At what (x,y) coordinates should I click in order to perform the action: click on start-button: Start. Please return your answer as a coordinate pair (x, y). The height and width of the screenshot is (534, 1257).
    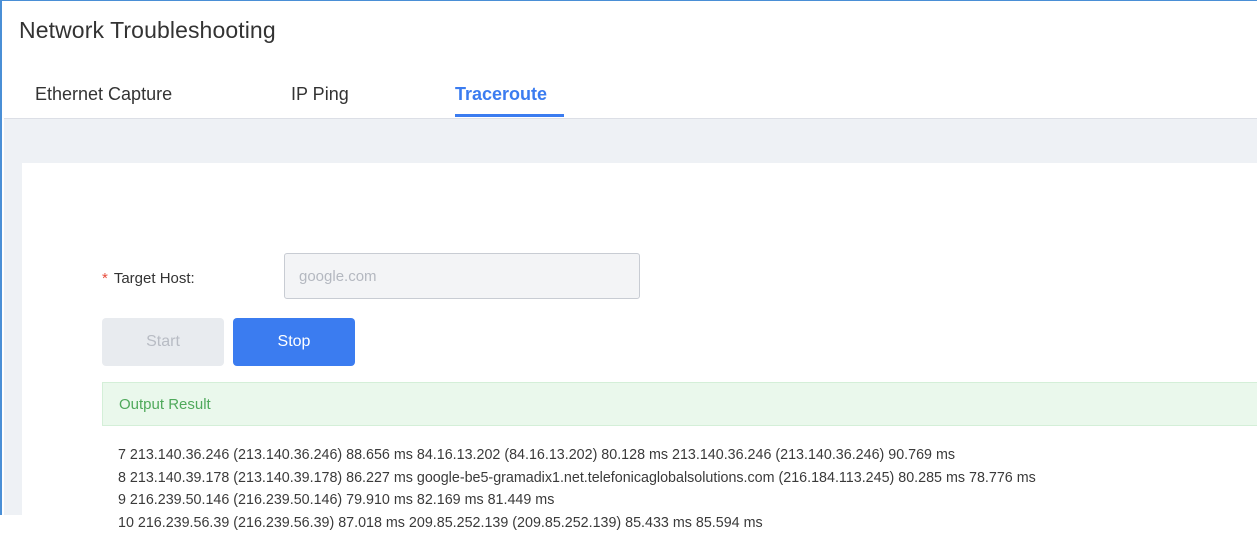
    Looking at the image, I should click on (163, 342).